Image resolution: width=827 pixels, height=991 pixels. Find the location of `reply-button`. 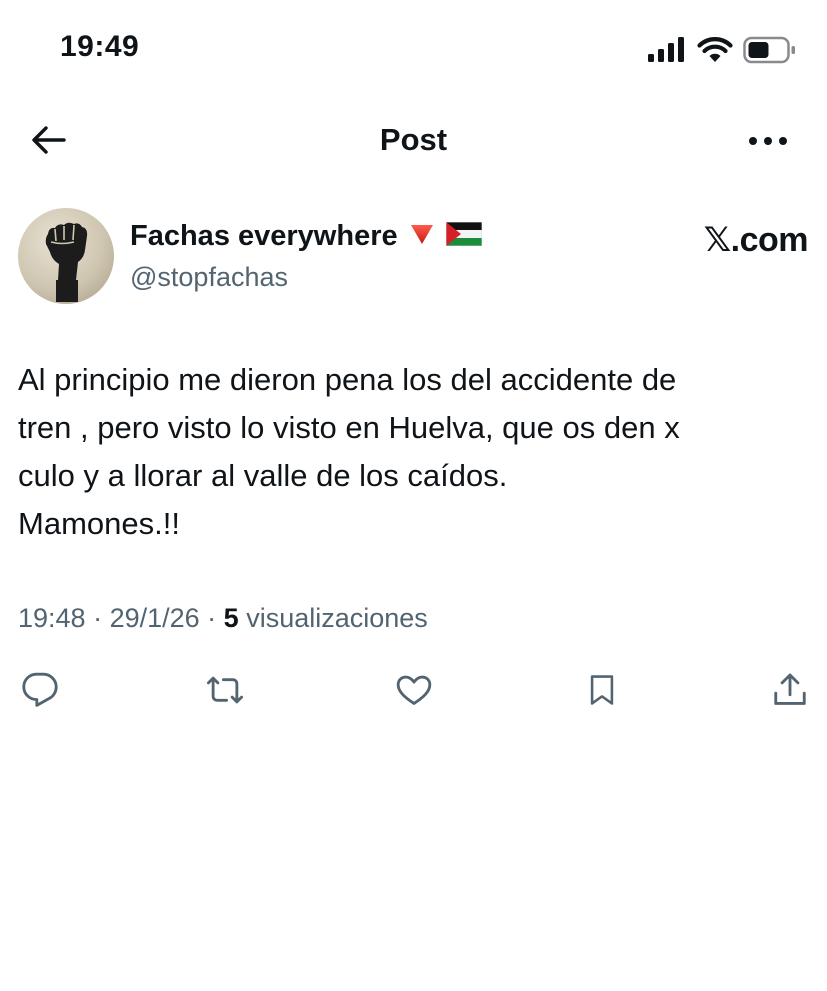

reply-button is located at coordinates (40, 692).